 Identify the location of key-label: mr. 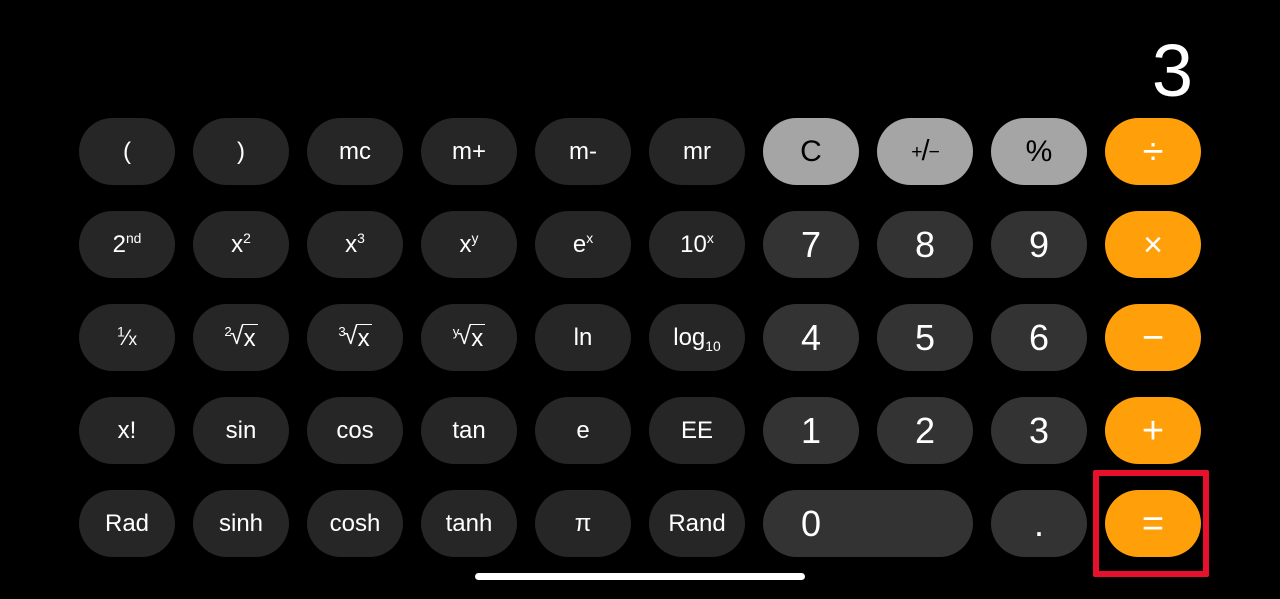
(697, 151).